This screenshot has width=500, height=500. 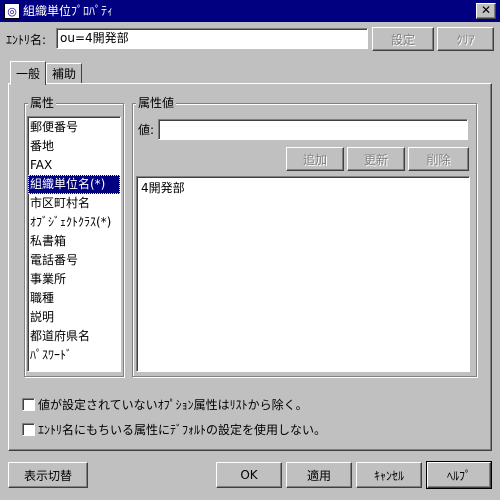 What do you see at coordinates (74, 260) in the screenshot?
I see `attribute-list-item: 電話番号` at bounding box center [74, 260].